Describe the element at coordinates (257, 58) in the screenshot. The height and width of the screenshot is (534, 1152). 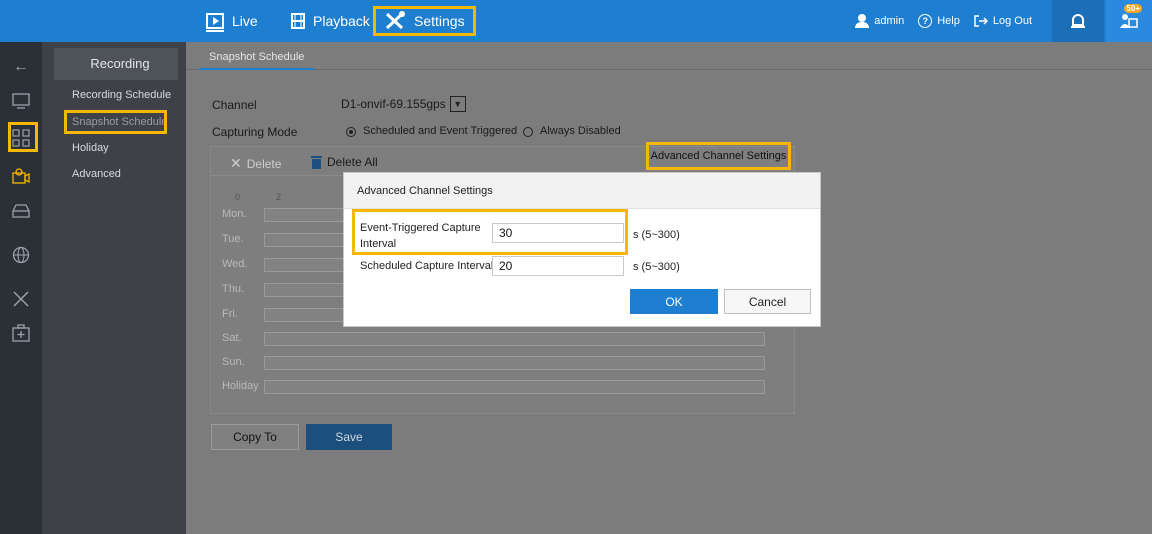
I see `tab-snapshot-schedule: Snapshot Schedule` at that location.